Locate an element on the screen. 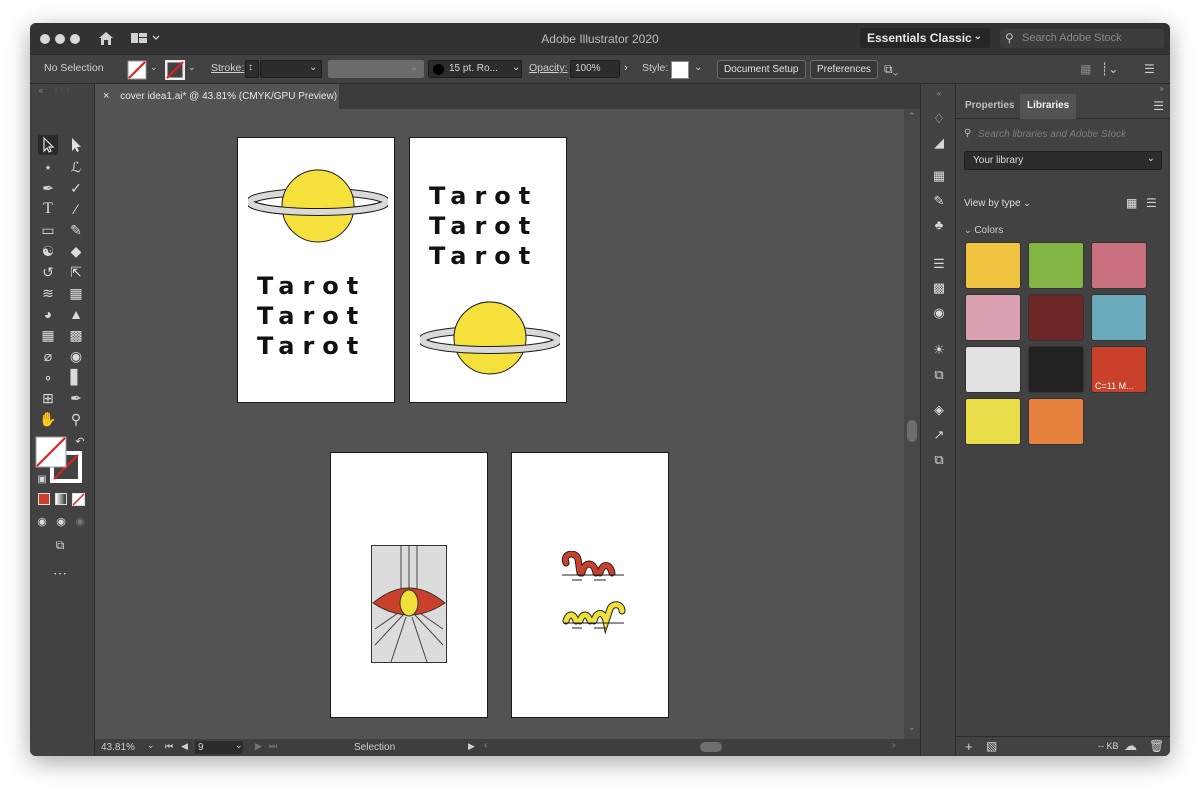  expand-panel-icon: » is located at coordinates (1162, 88).